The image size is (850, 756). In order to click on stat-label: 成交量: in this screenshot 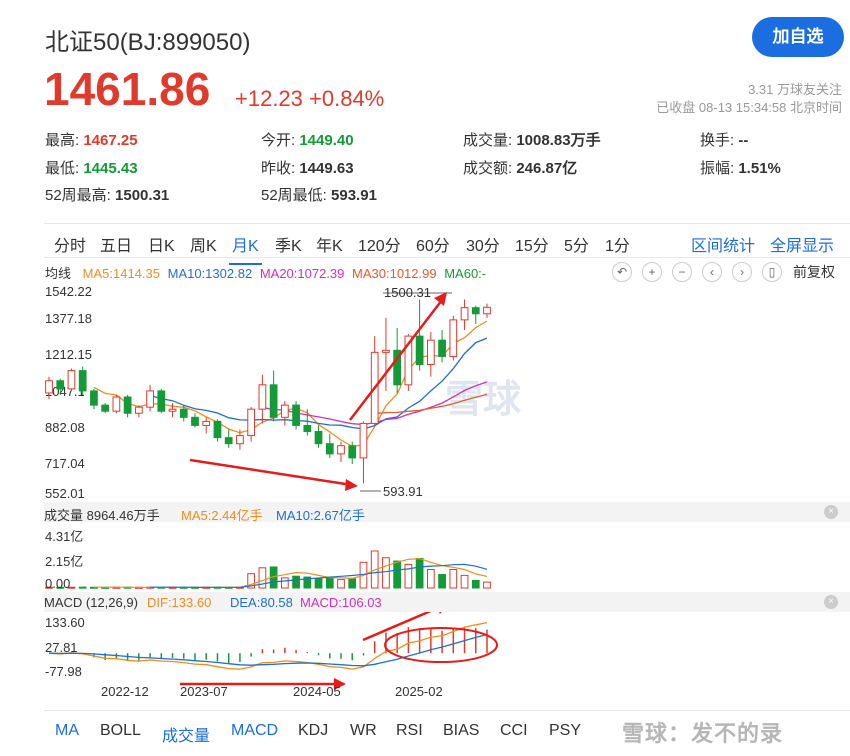, I will do `click(488, 140)`.